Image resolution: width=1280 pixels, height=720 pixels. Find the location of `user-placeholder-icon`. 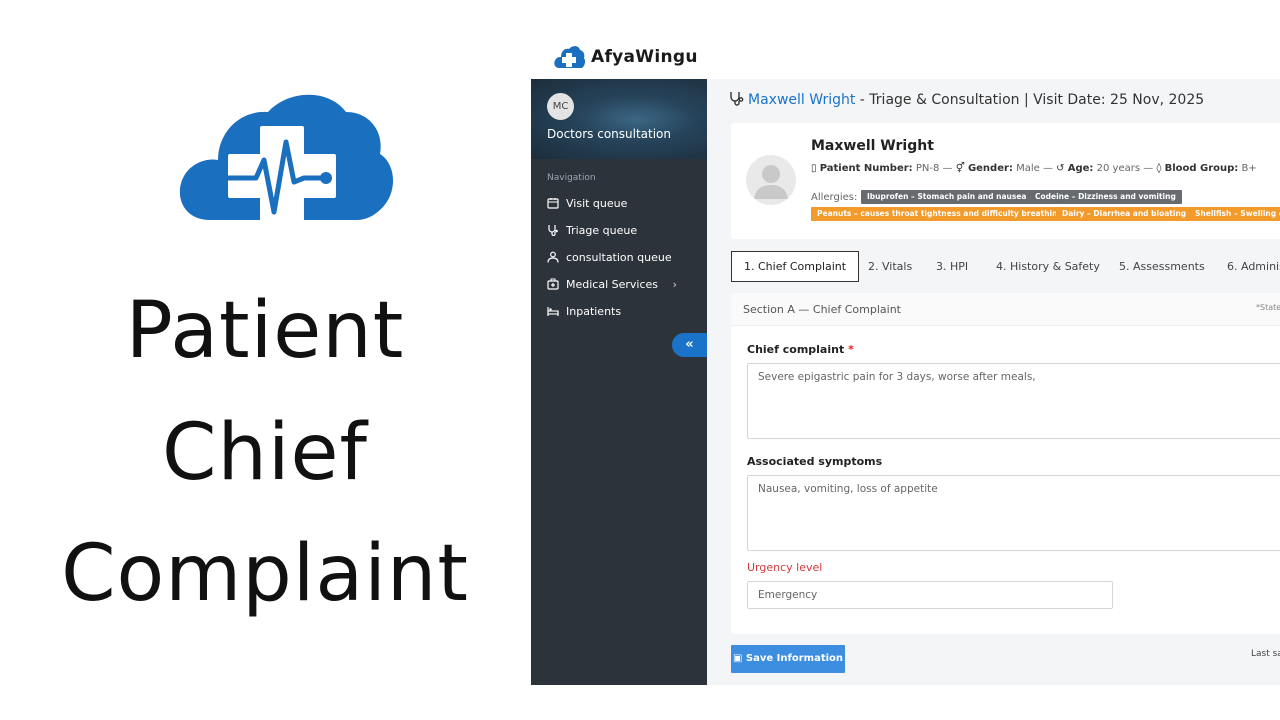

user-placeholder-icon is located at coordinates (771, 182).